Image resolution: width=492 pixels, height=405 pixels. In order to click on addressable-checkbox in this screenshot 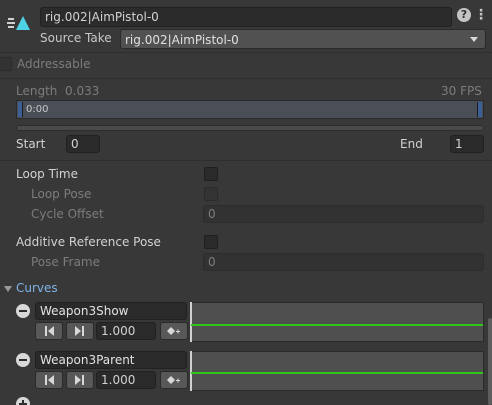, I will do `click(6, 64)`.